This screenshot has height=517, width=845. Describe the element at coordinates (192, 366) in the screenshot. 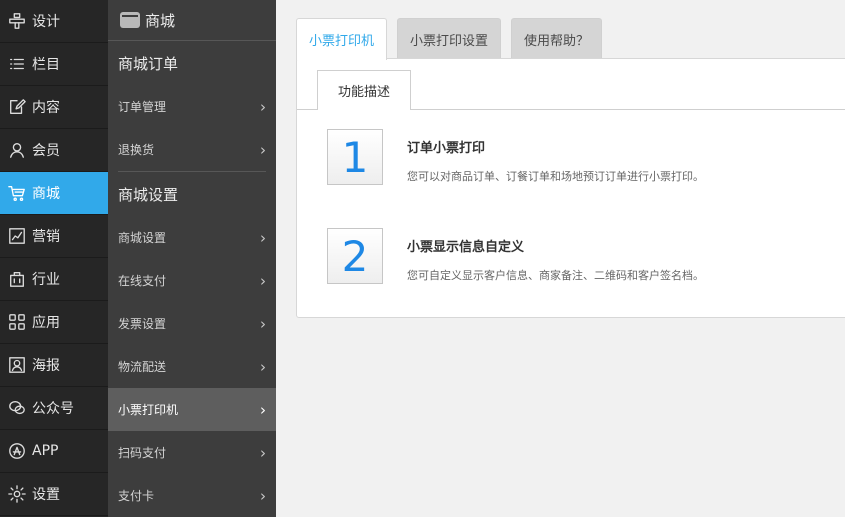

I see `subnav-item-logistics: 物流配送 ›` at that location.